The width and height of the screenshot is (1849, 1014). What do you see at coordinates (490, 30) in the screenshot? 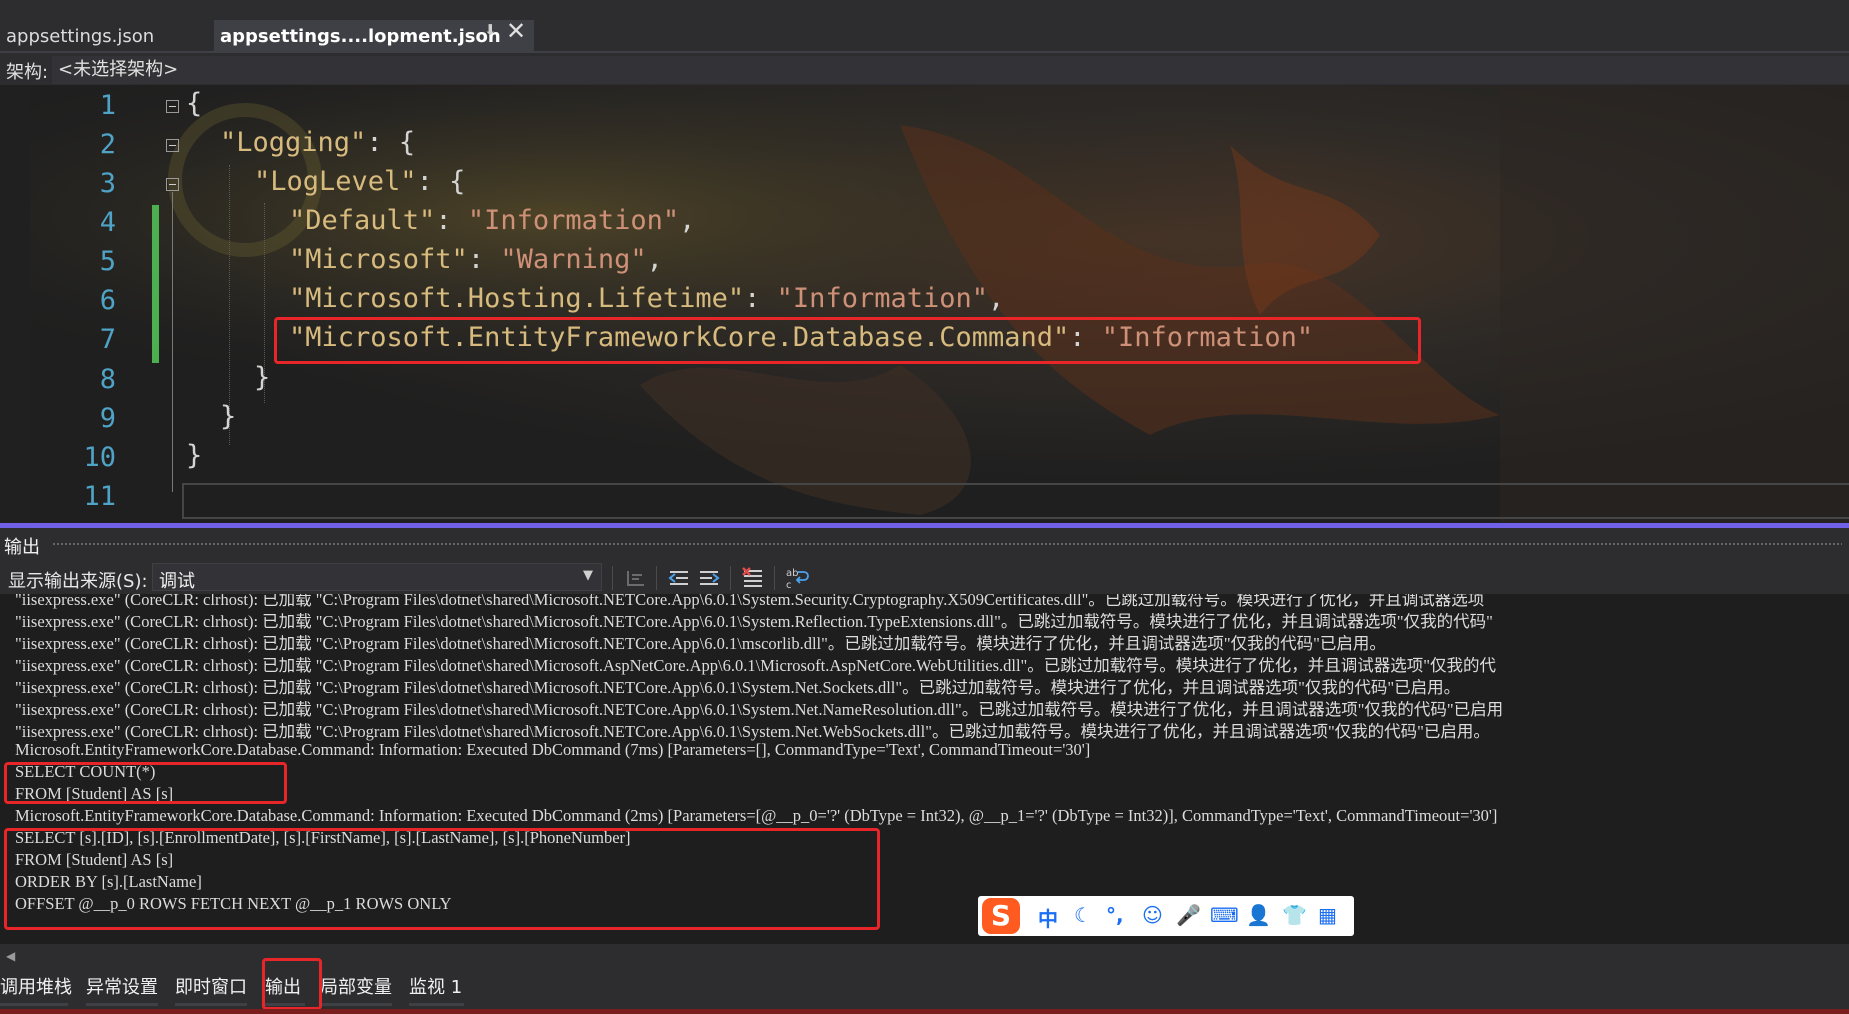
I see `pin-icon: ⬇` at bounding box center [490, 30].